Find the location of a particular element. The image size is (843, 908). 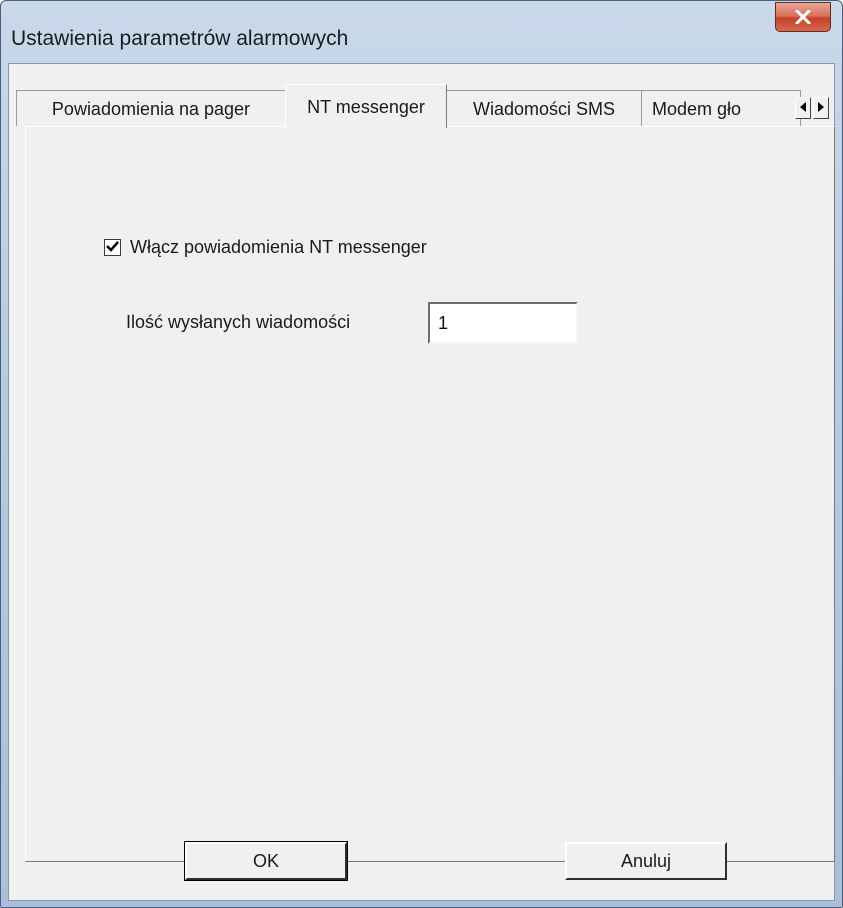

tab-nt-messenger: NT messenger is located at coordinates (366, 106).